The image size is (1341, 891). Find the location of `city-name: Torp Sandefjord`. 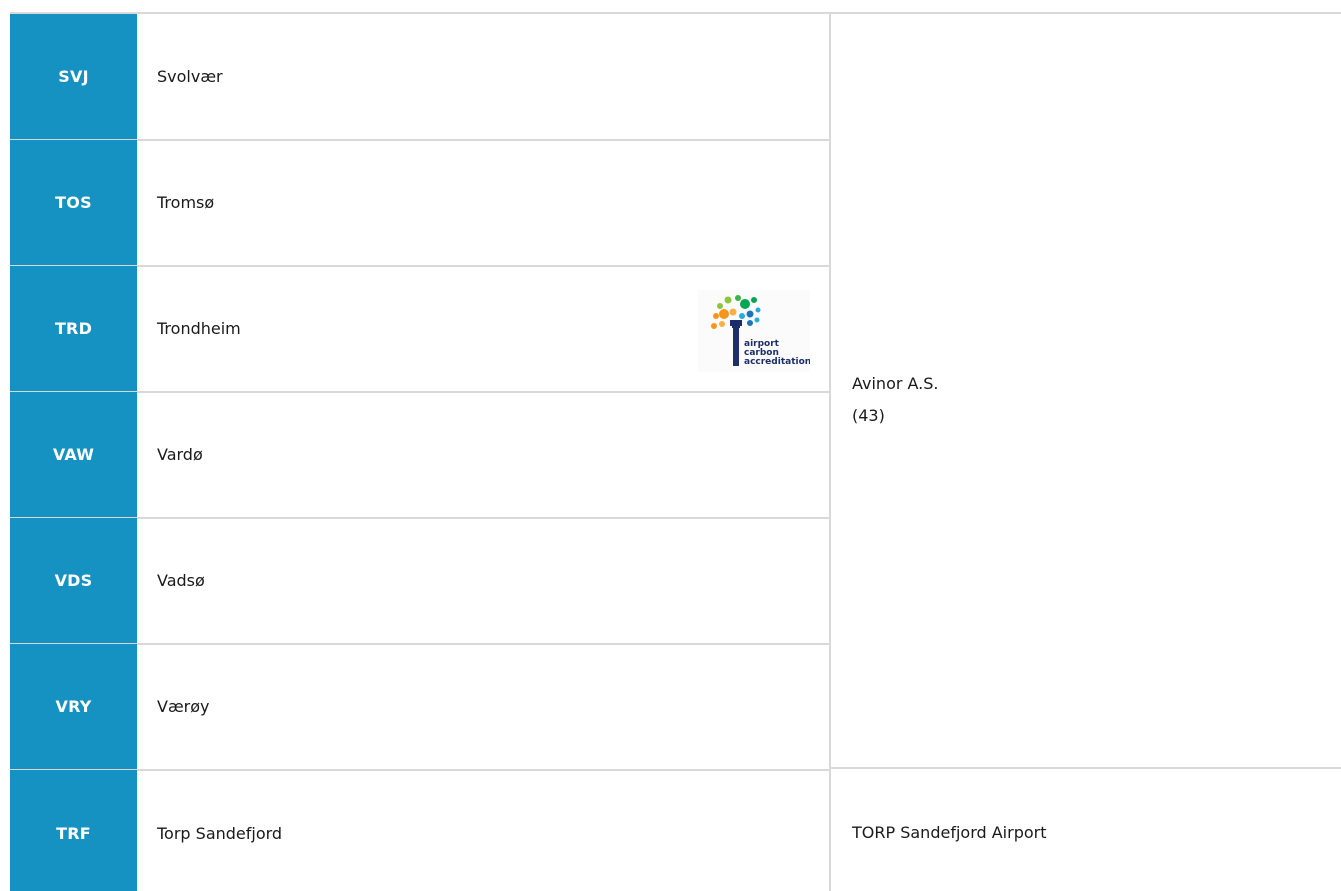

city-name: Torp Sandefjord is located at coordinates (220, 833).